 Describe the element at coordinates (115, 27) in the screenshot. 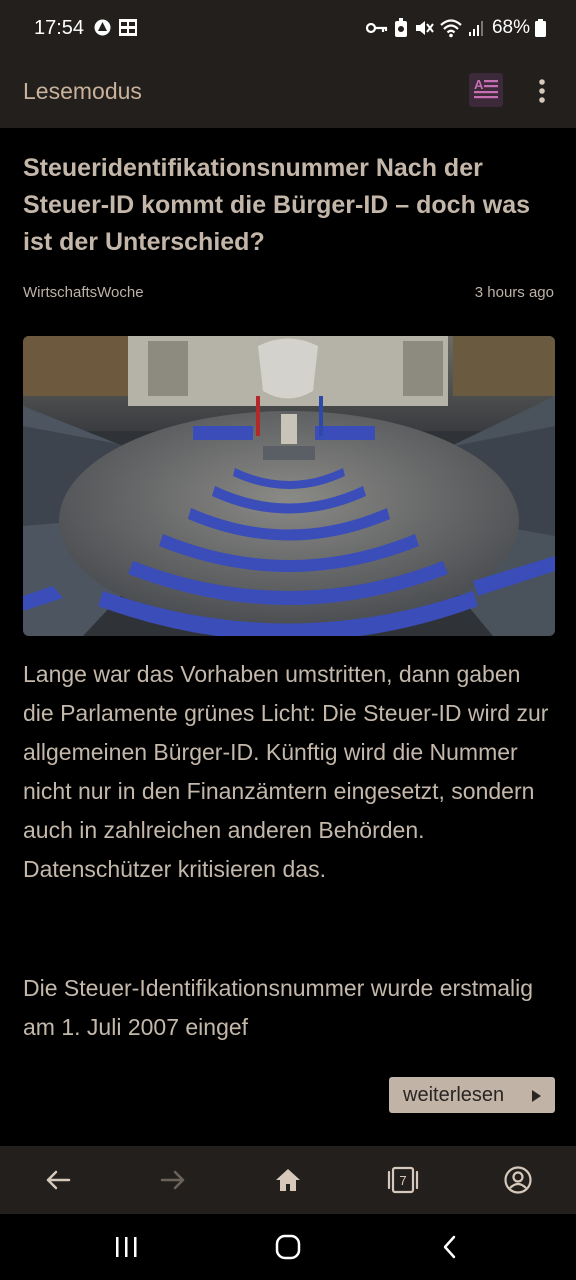

I see `status-left-icons` at that location.